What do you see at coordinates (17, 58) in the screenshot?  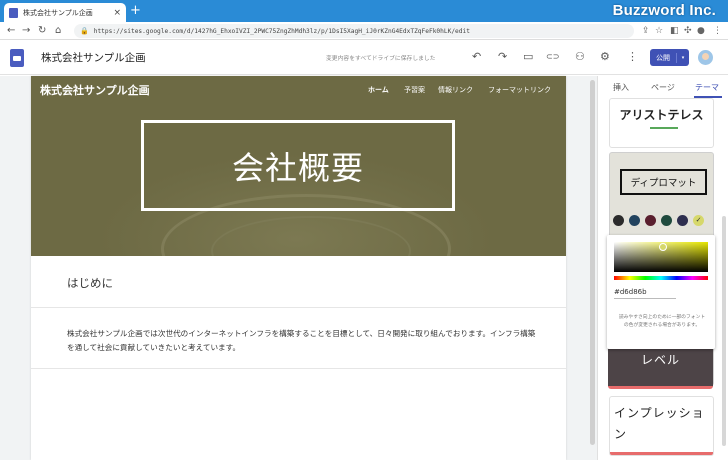 I see `google-sites-logo-icon` at bounding box center [17, 58].